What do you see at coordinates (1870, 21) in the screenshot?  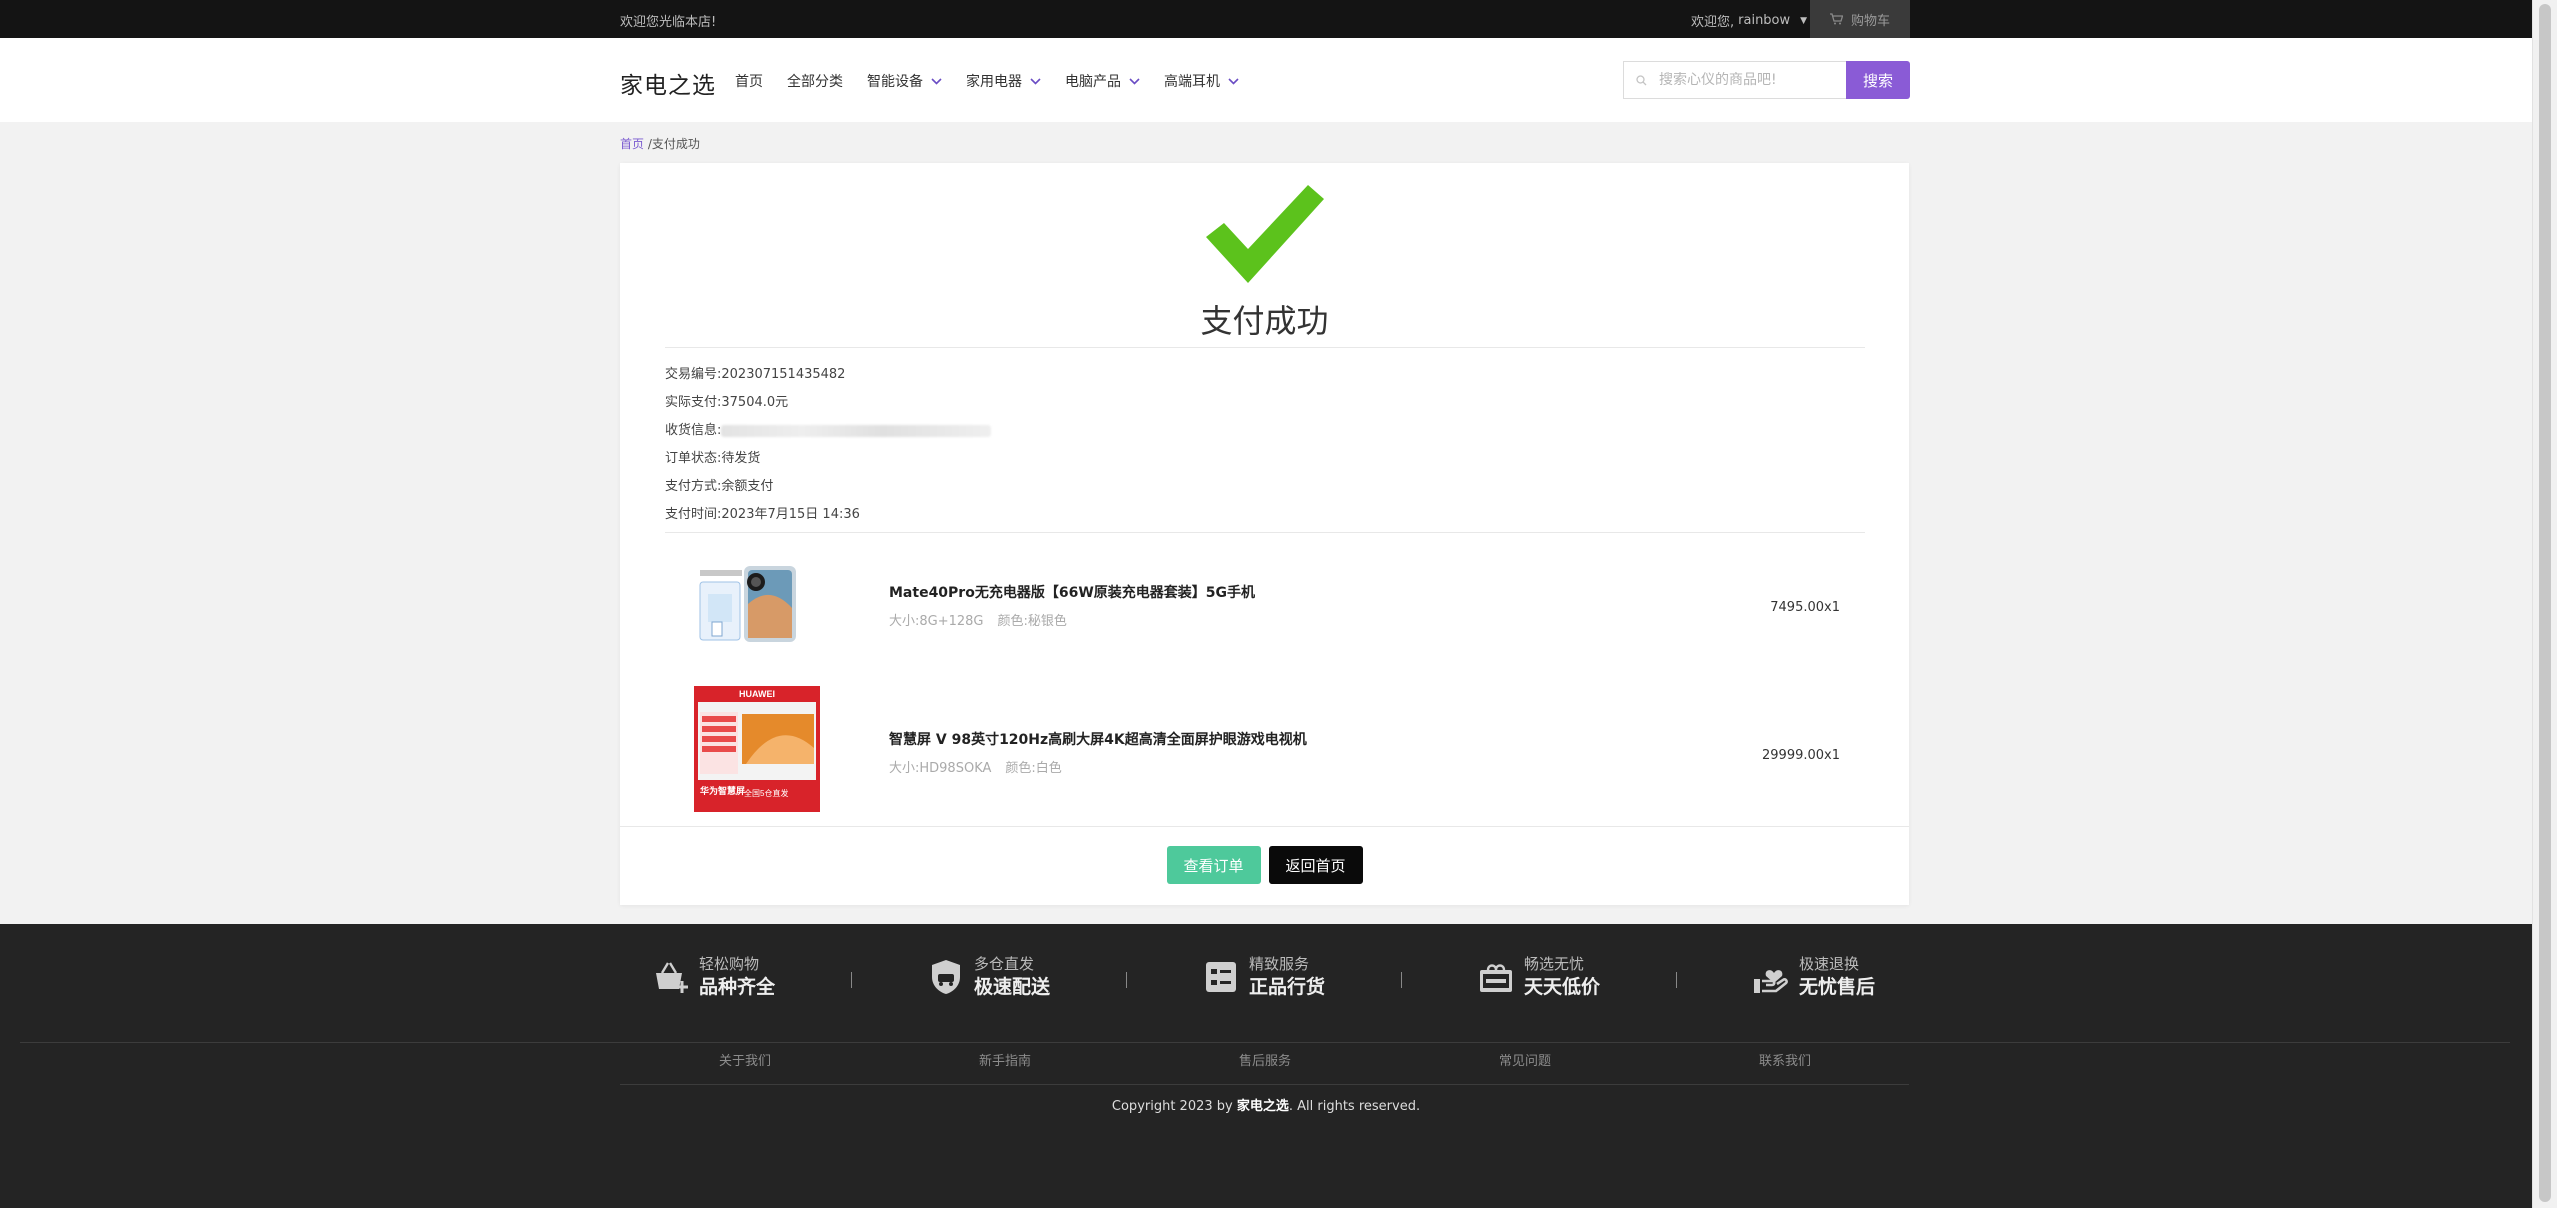 I see `cart-label: 购物车` at bounding box center [1870, 21].